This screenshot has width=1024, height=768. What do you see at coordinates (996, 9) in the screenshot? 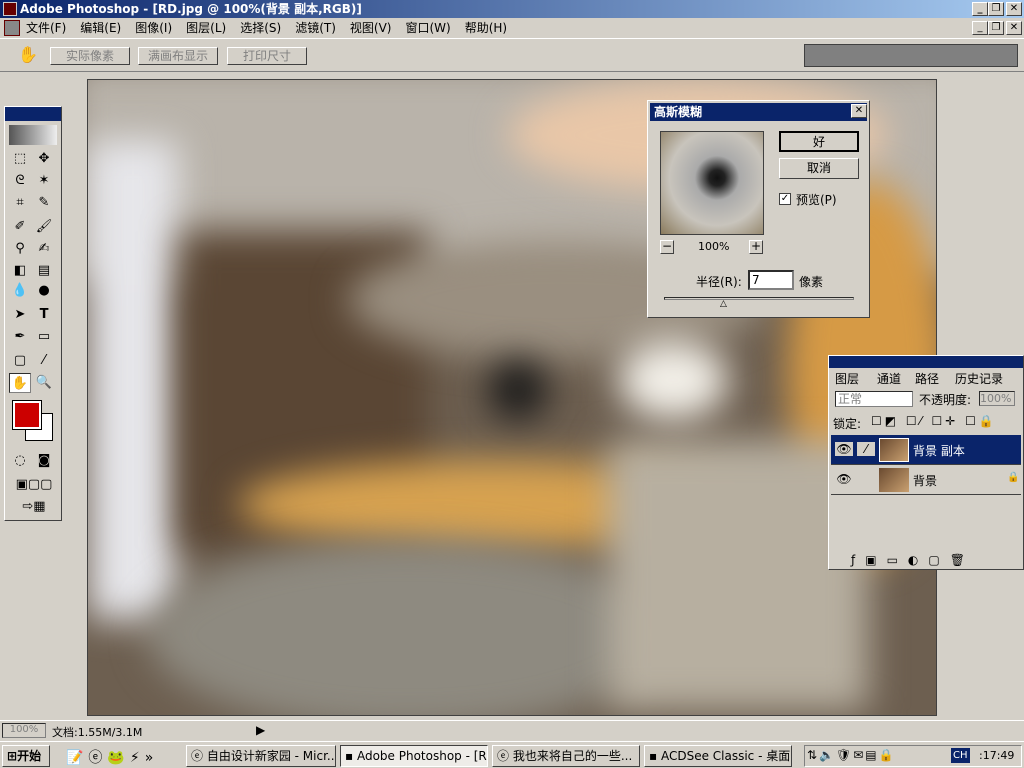
I see `restore-button: ❐` at bounding box center [996, 9].